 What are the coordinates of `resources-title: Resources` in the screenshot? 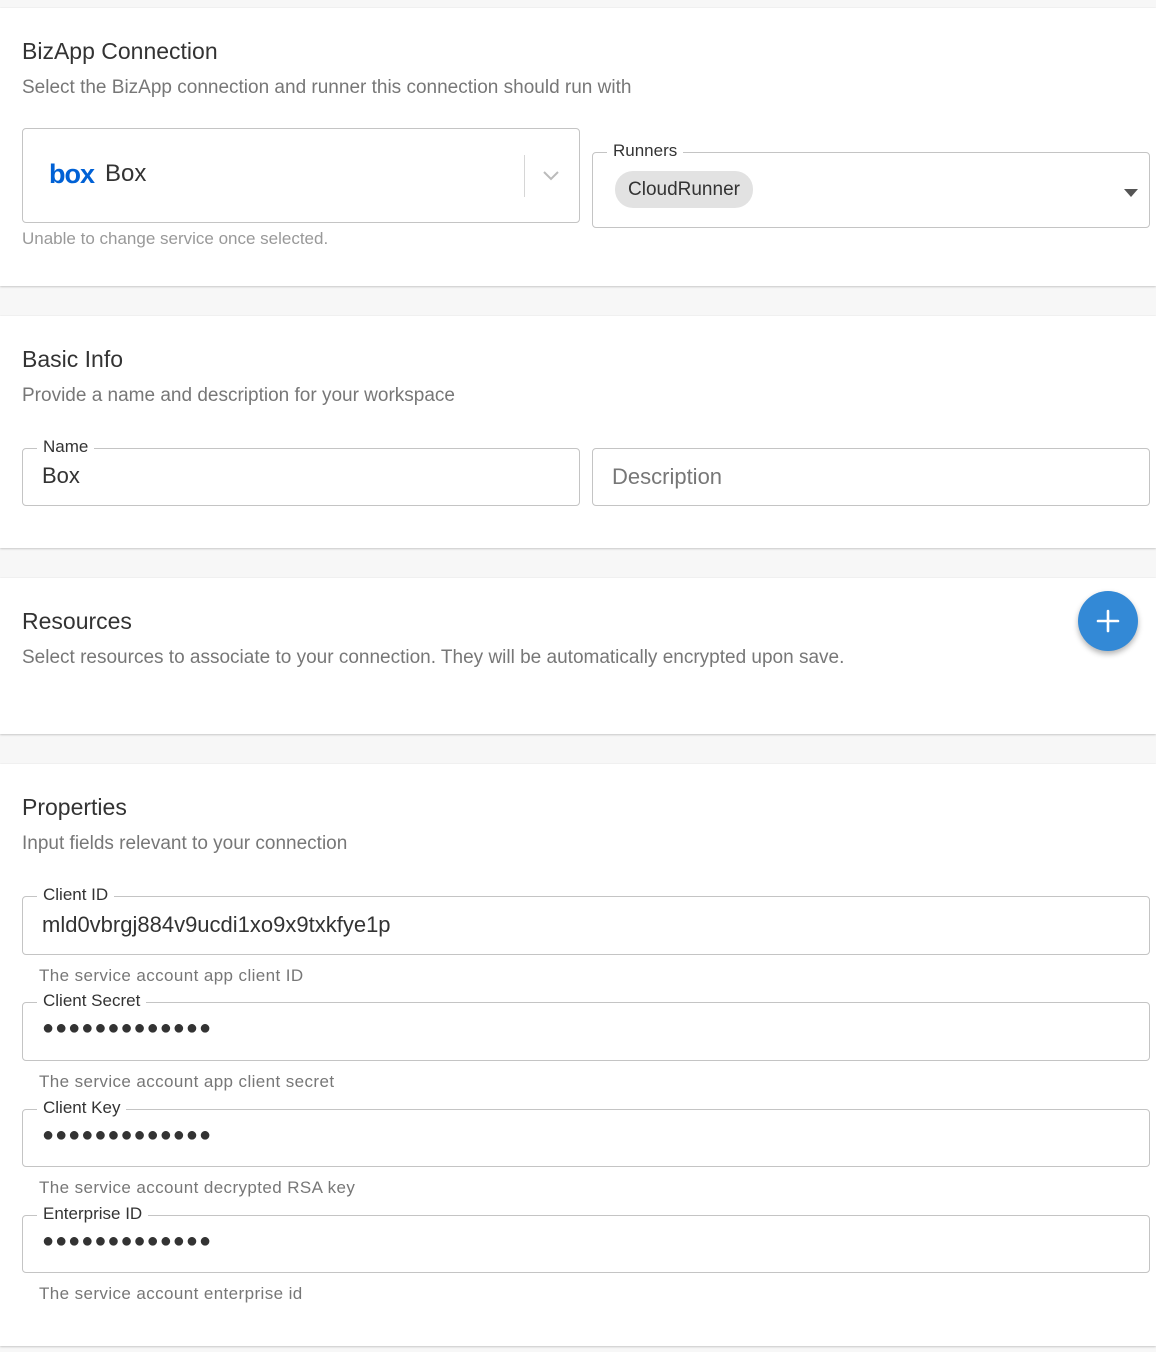 It's located at (77, 621).